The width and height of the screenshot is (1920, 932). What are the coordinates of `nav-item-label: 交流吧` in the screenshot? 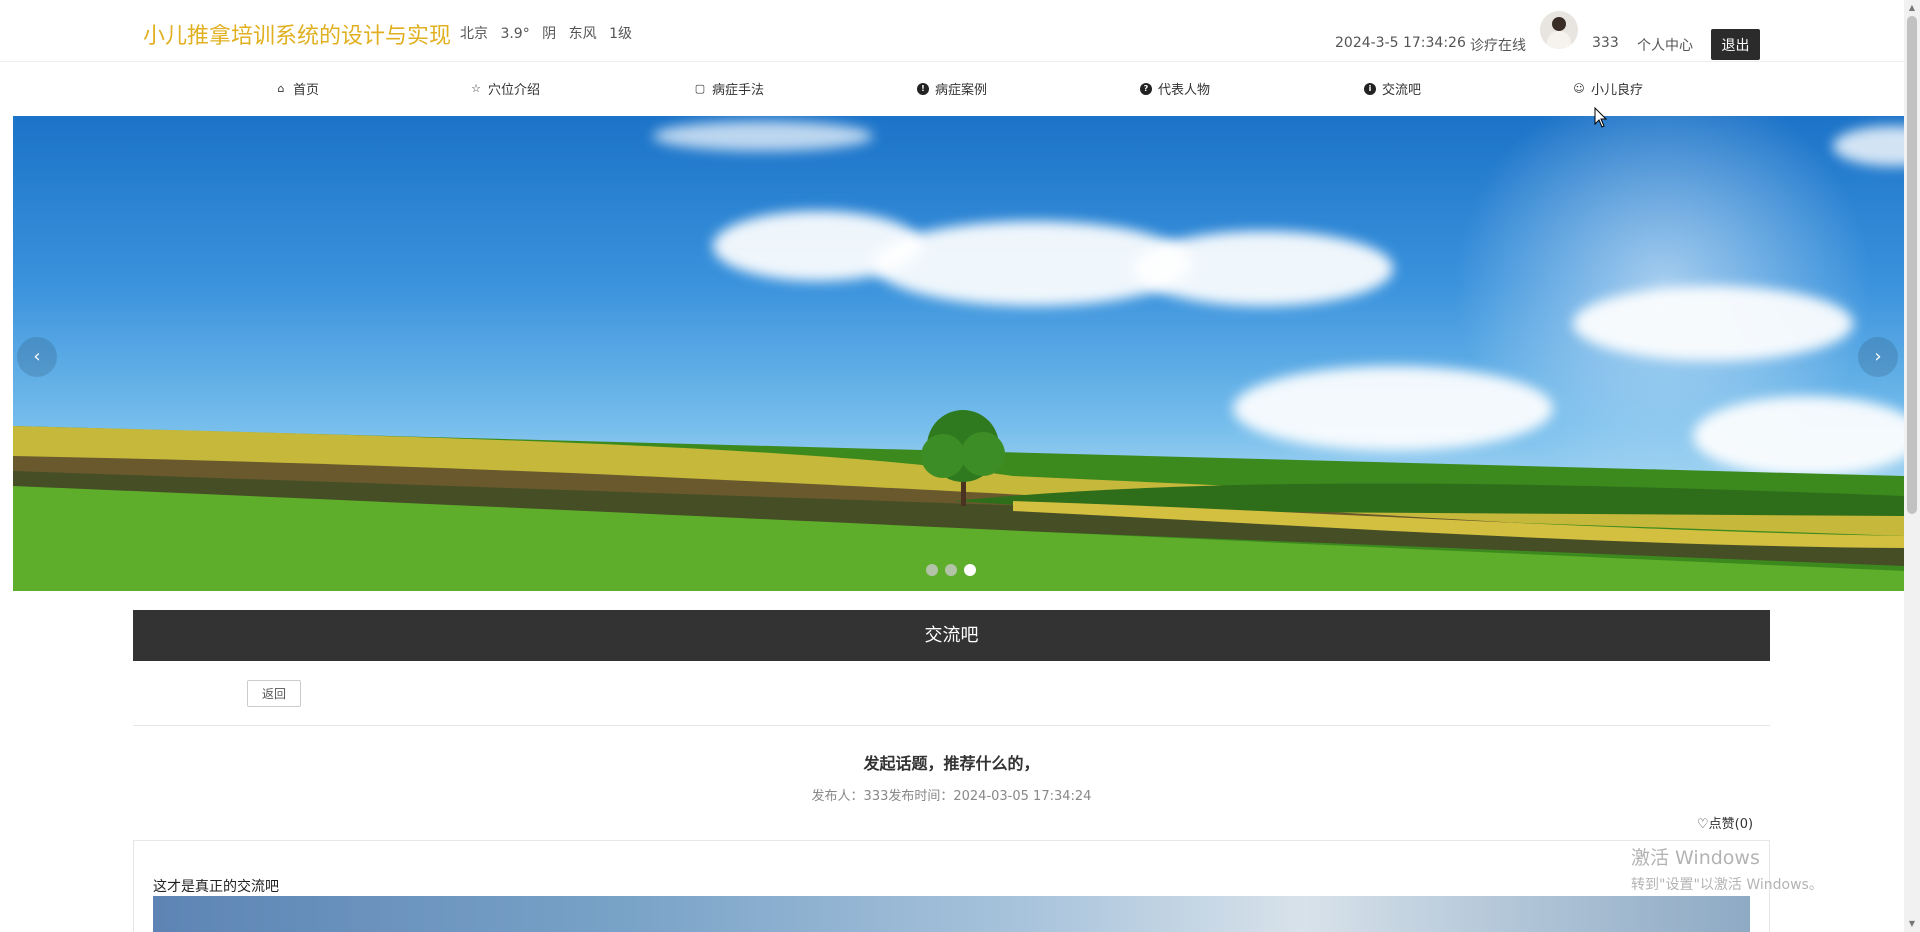 It's located at (1402, 90).